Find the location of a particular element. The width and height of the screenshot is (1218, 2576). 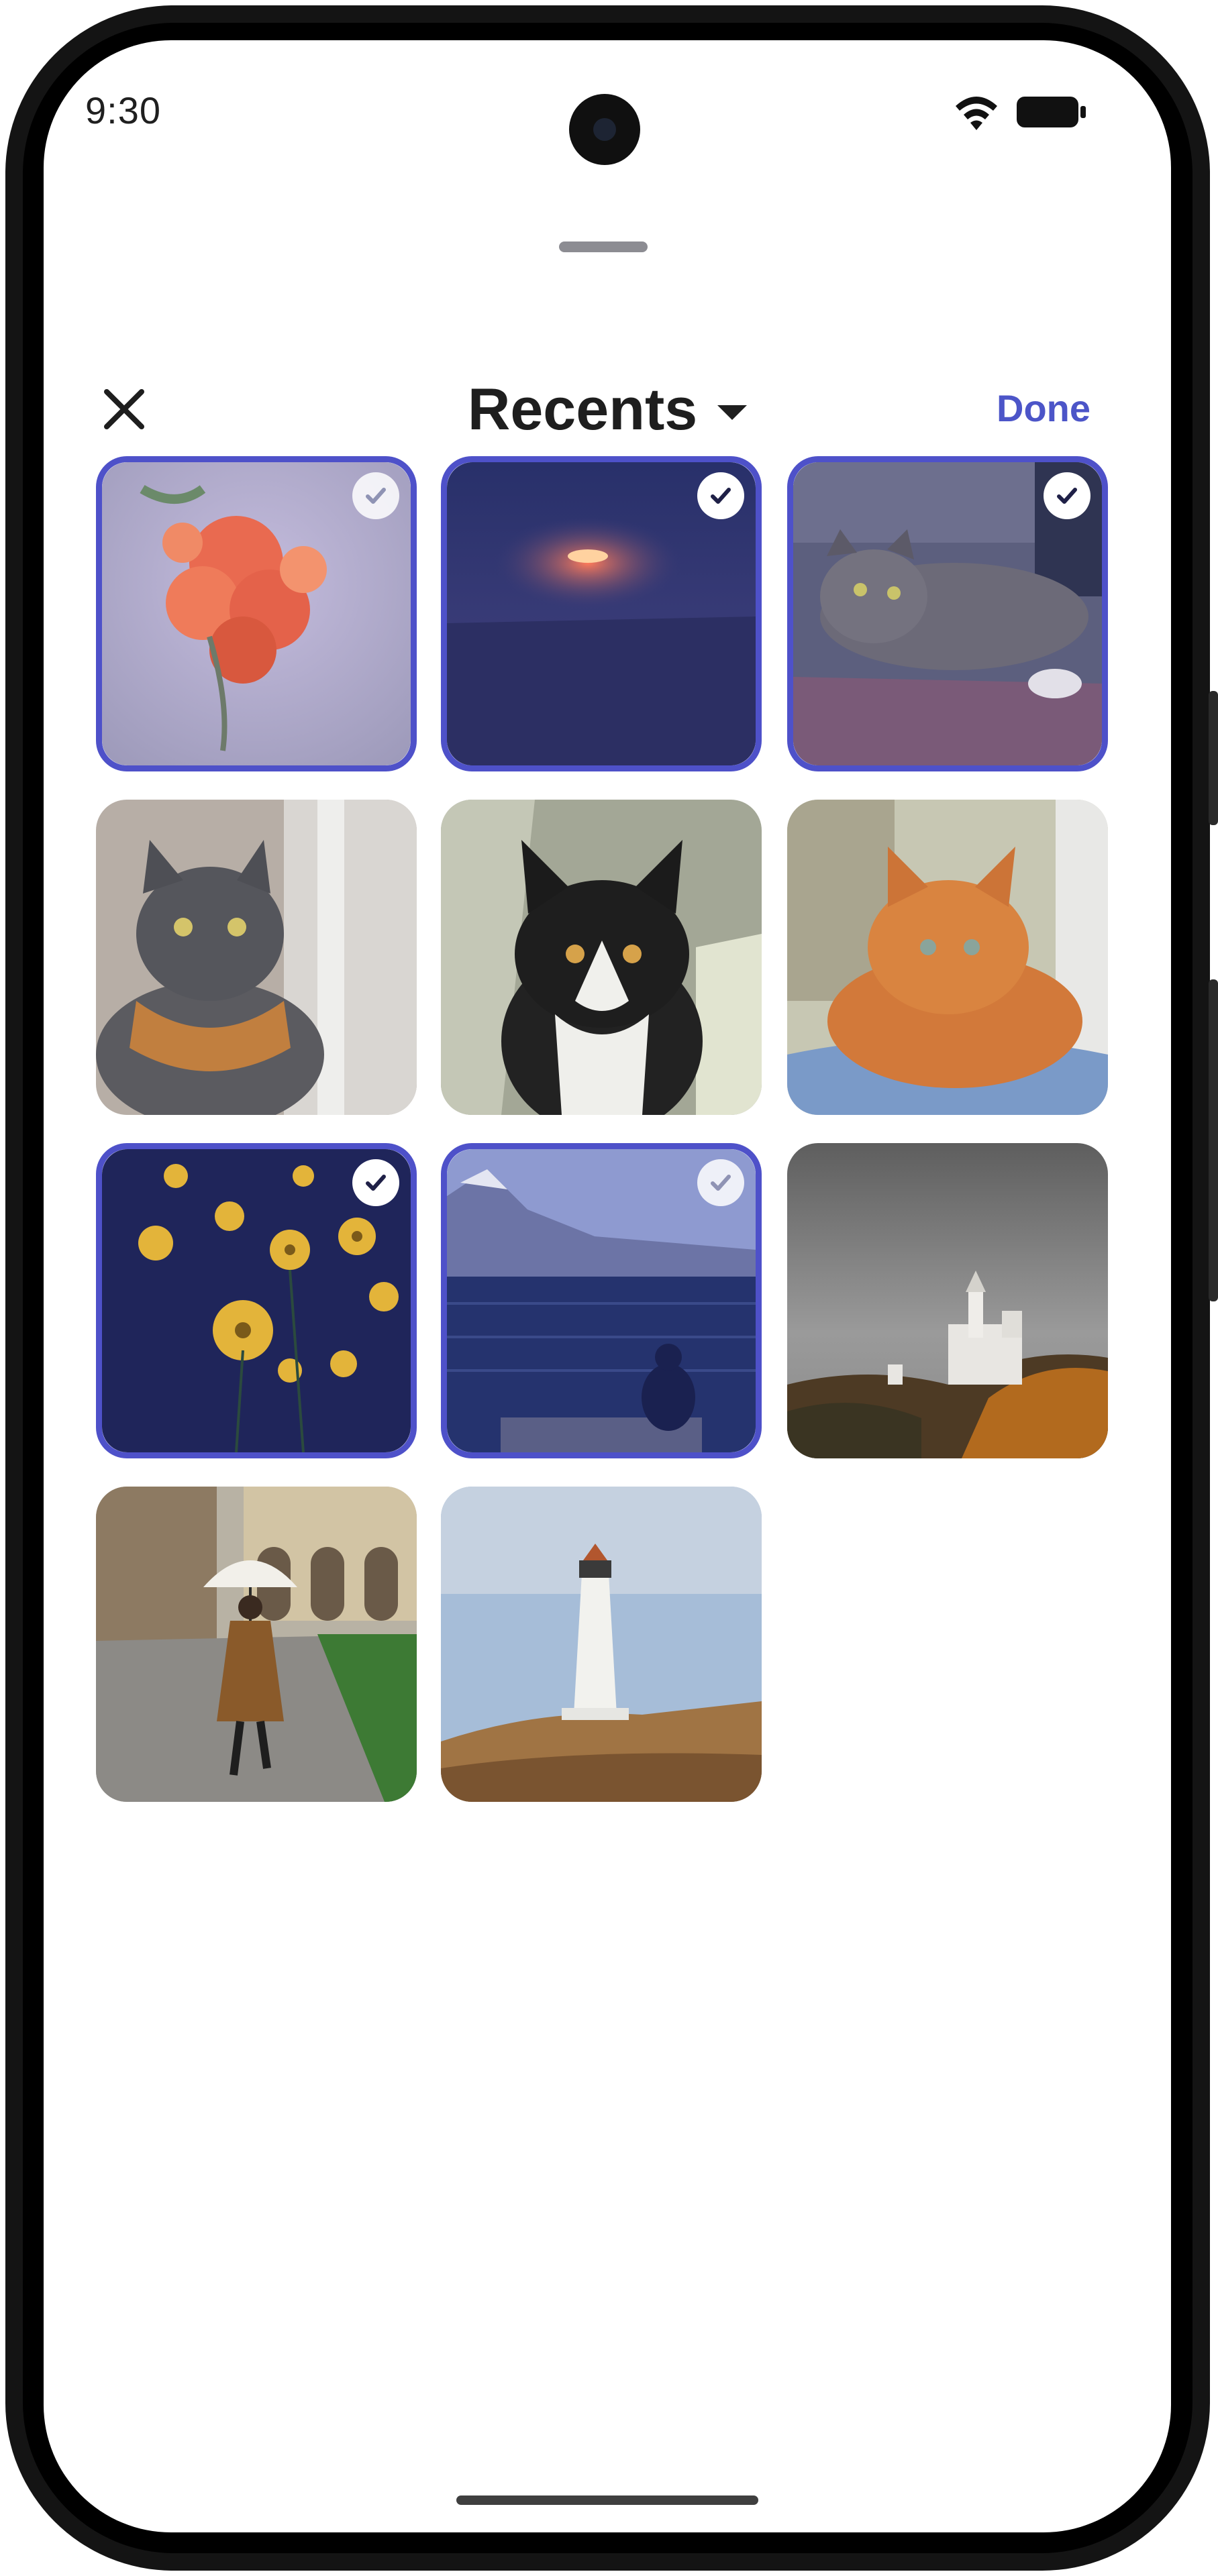

photo-tile-orange-cat is located at coordinates (948, 957).